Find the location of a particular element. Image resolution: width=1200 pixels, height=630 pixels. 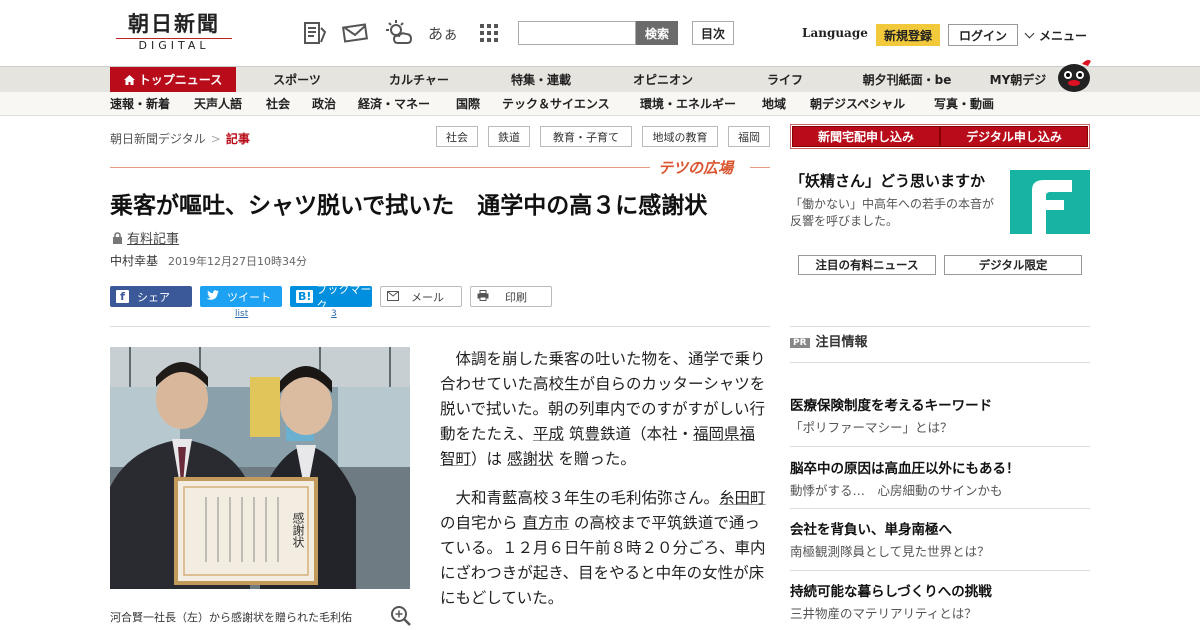

language-link: Language is located at coordinates (835, 33).